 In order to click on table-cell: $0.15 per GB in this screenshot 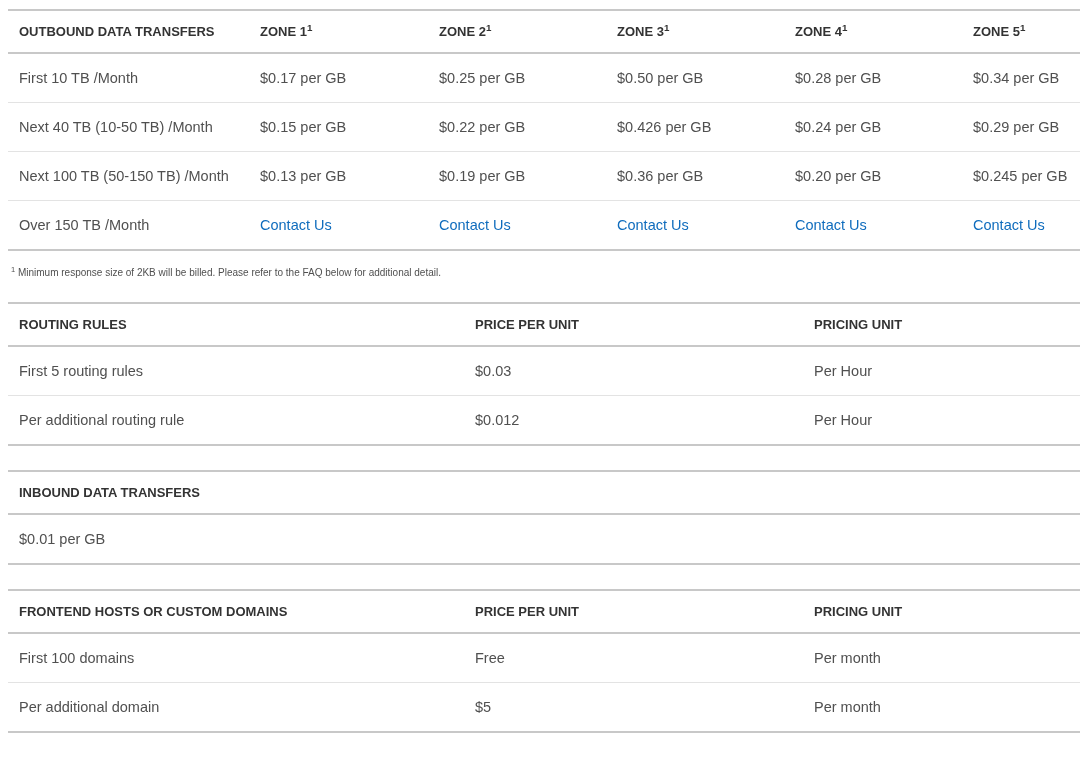, I will do `click(303, 127)`.